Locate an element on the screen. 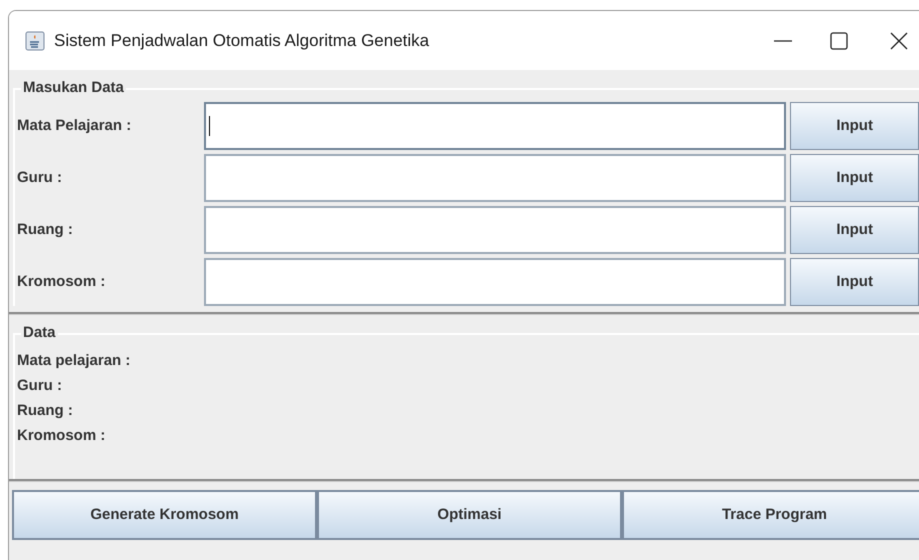  close-icon is located at coordinates (899, 40).